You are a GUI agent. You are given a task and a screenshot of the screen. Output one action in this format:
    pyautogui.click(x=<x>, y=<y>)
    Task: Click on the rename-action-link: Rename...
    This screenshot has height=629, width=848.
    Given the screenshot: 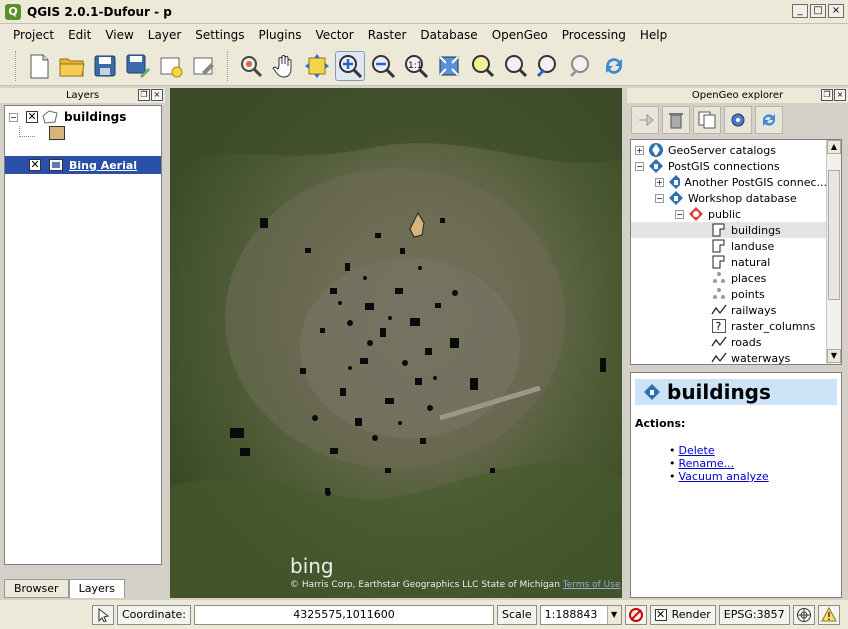 What is the action you would take?
    pyautogui.click(x=707, y=463)
    